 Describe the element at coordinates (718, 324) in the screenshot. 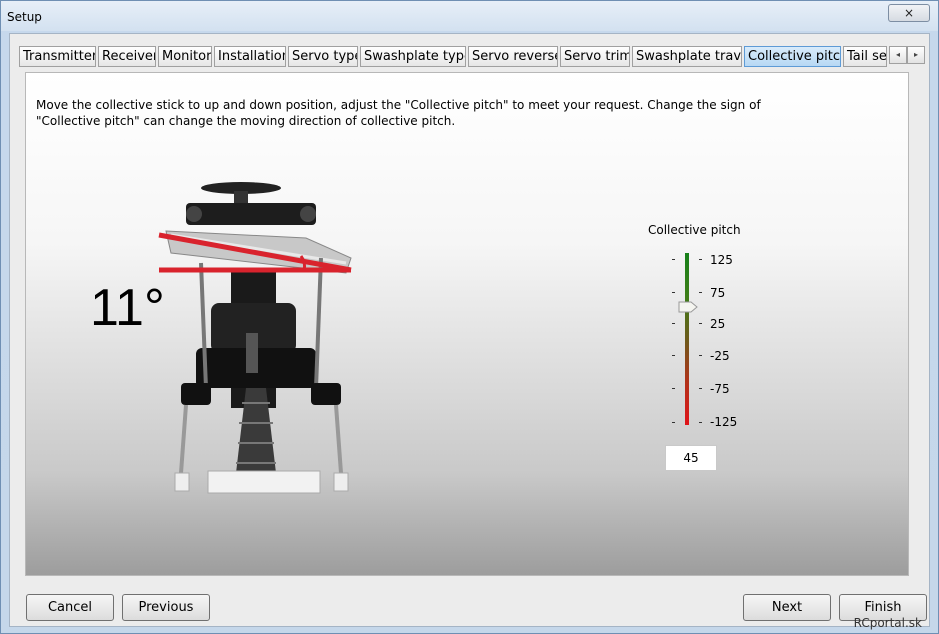

I see `scale-label: 25` at that location.